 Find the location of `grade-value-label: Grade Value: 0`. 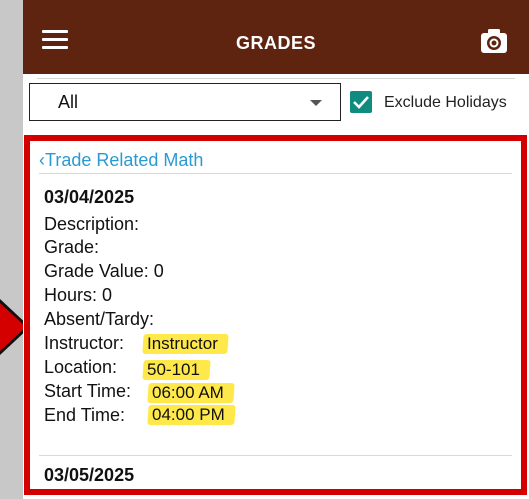

grade-value-label: Grade Value: 0 is located at coordinates (104, 271).